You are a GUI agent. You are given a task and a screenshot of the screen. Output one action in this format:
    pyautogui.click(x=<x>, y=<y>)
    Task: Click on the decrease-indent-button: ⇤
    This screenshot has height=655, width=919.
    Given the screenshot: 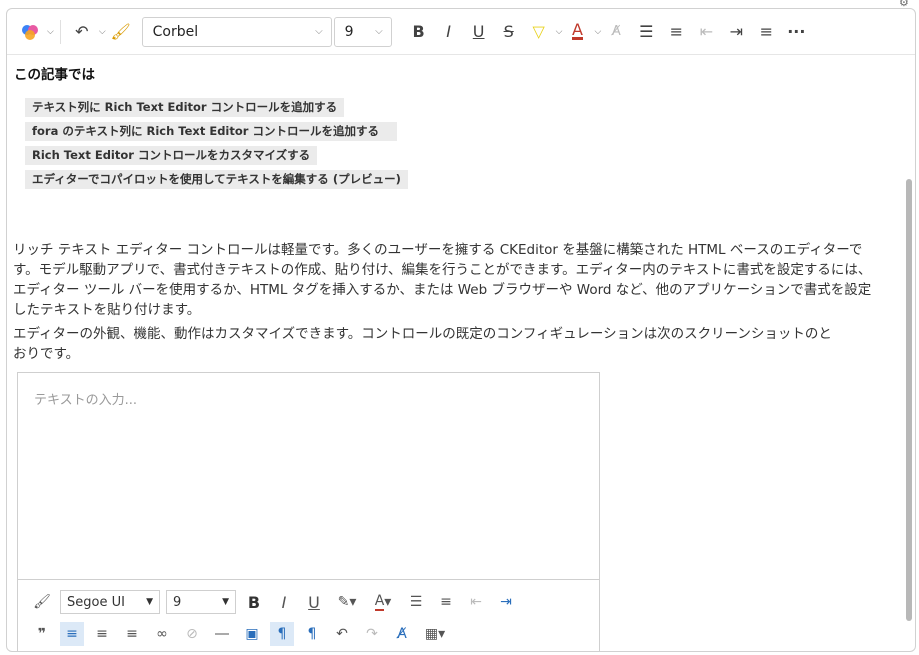 What is the action you would take?
    pyautogui.click(x=706, y=32)
    